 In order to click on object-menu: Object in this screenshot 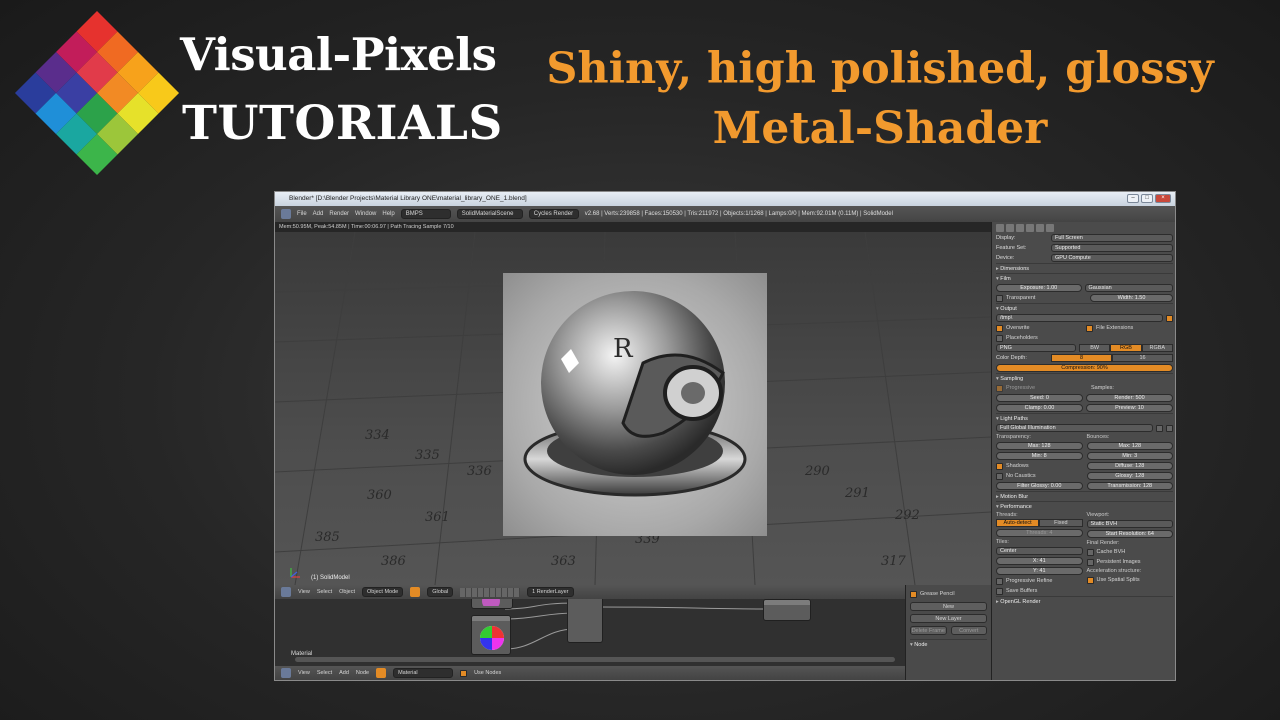, I will do `click(347, 592)`.